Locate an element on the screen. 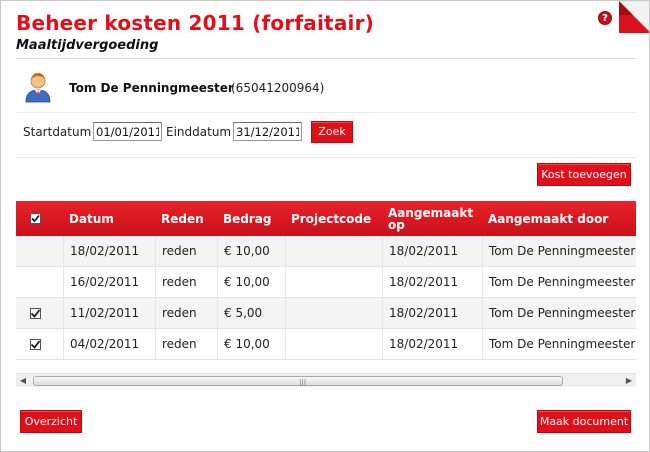  page-subtitle: Maaltijdvergoeding is located at coordinates (87, 45).